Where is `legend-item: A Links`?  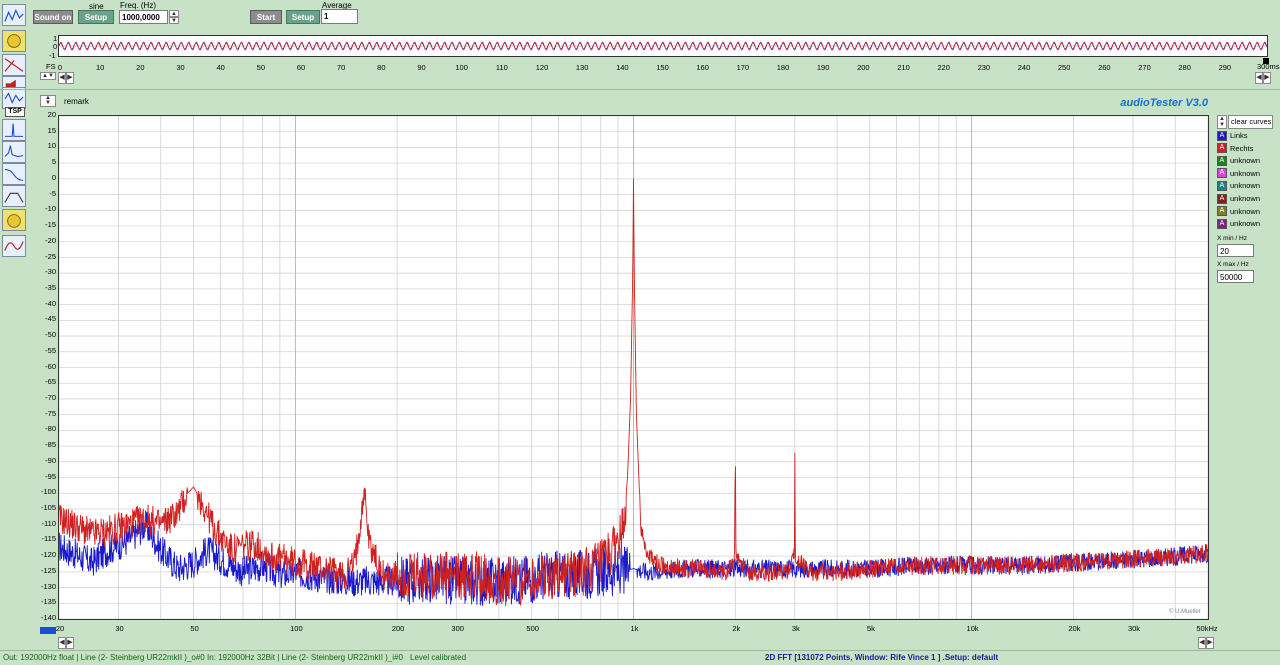 legend-item: A Links is located at coordinates (1232, 135).